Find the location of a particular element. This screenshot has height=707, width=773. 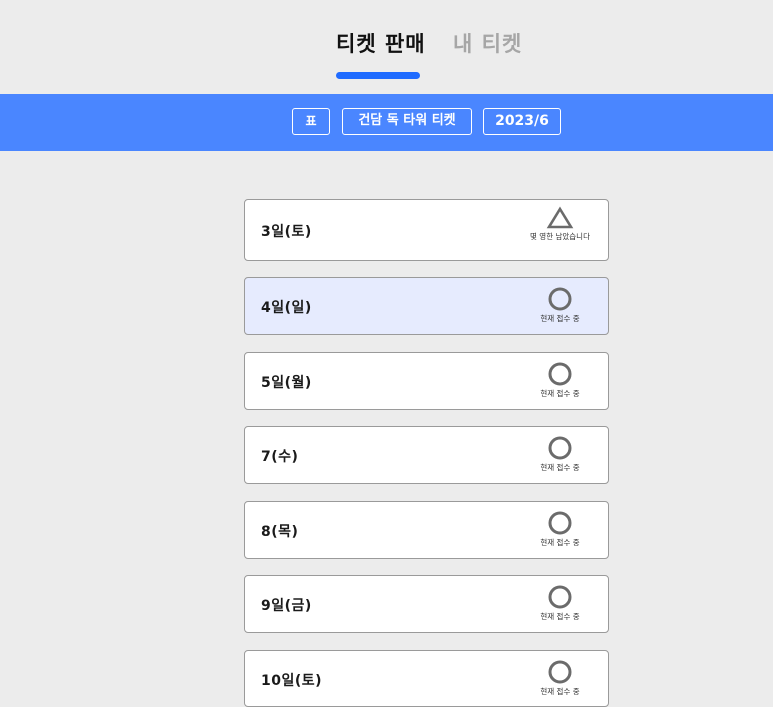

date-label: 8(목) is located at coordinates (280, 532).